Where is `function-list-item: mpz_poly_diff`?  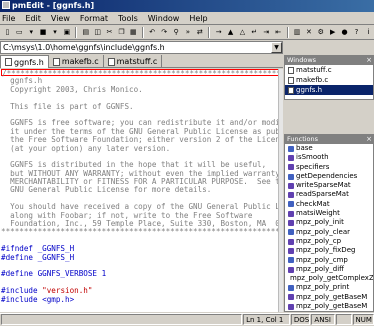
function-list-item: mpz_poly_diff is located at coordinates (329, 269).